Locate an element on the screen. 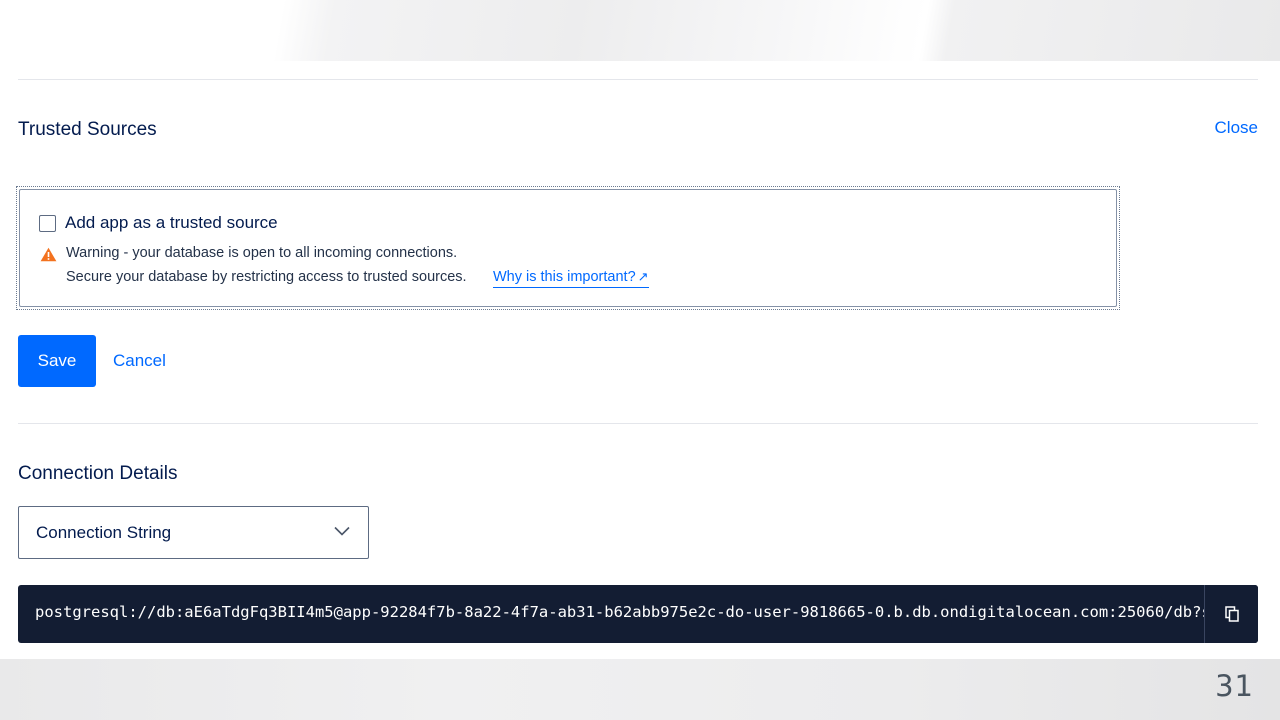 The width and height of the screenshot is (1280, 720). warning-icon is located at coordinates (48, 254).